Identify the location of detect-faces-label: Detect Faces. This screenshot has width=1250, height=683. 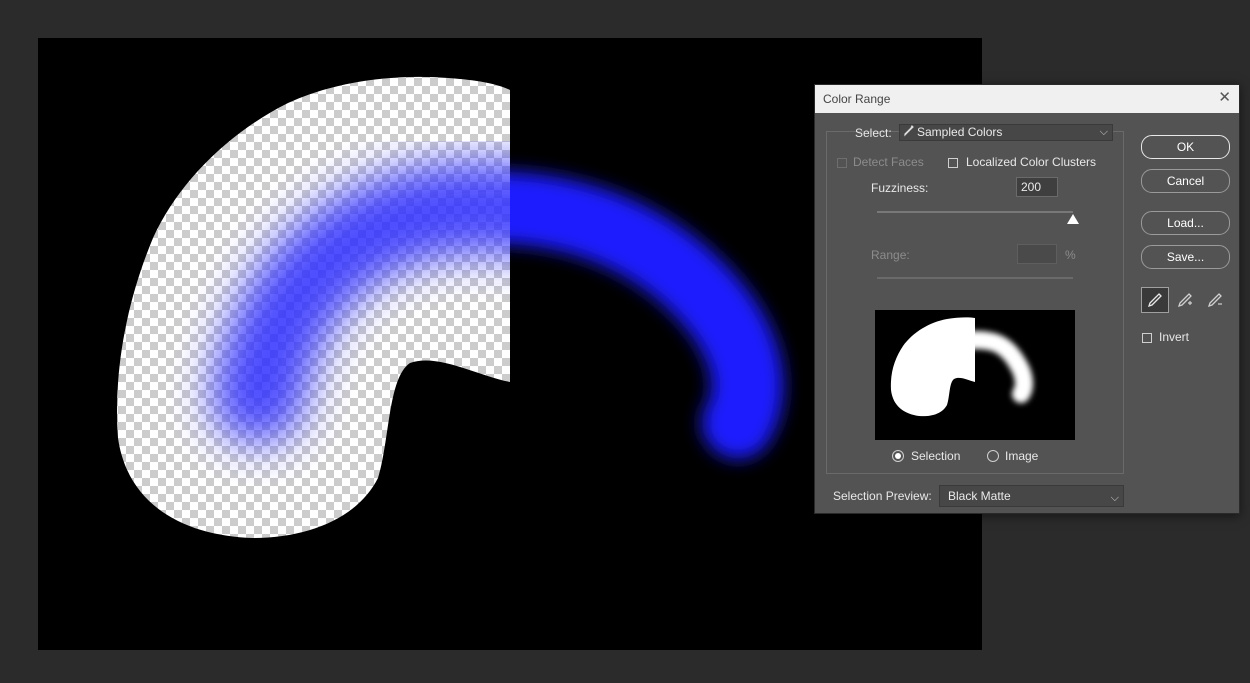
(888, 162).